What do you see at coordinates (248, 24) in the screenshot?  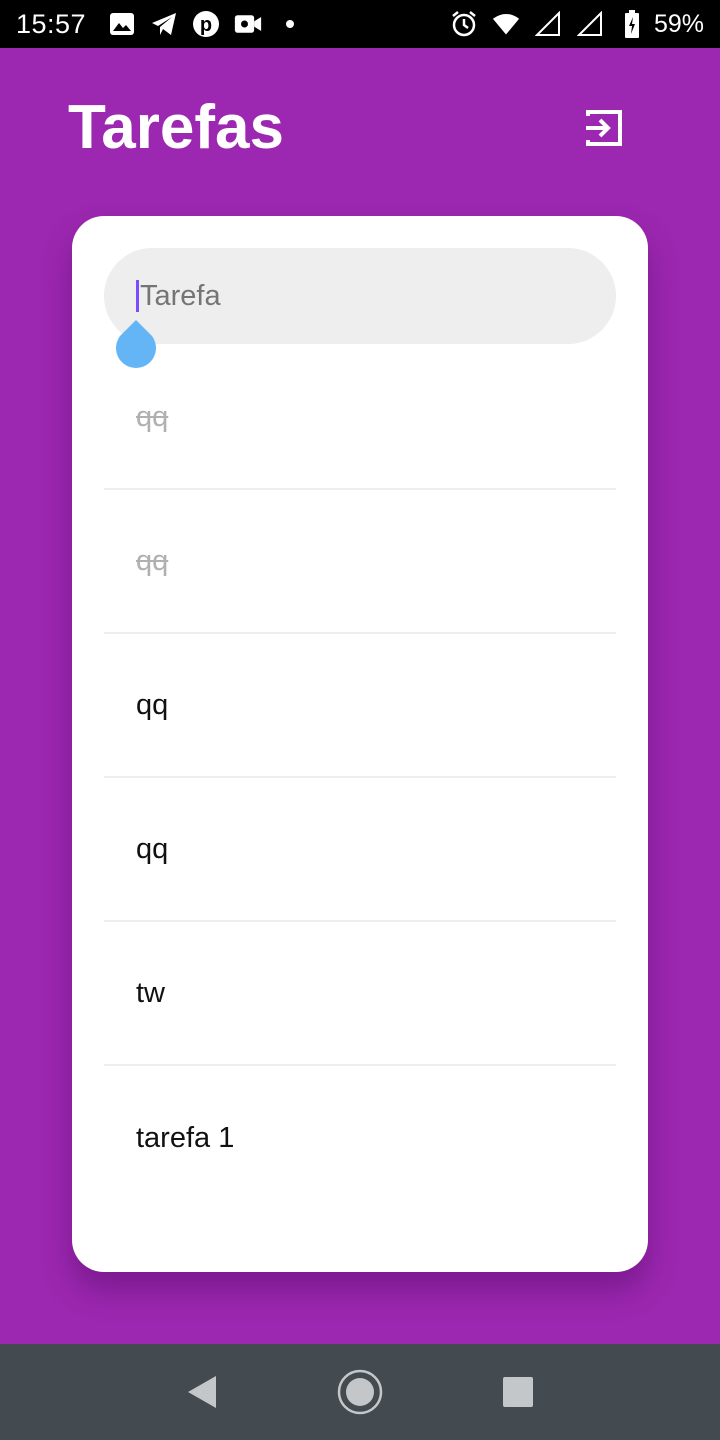 I see `video-icon` at bounding box center [248, 24].